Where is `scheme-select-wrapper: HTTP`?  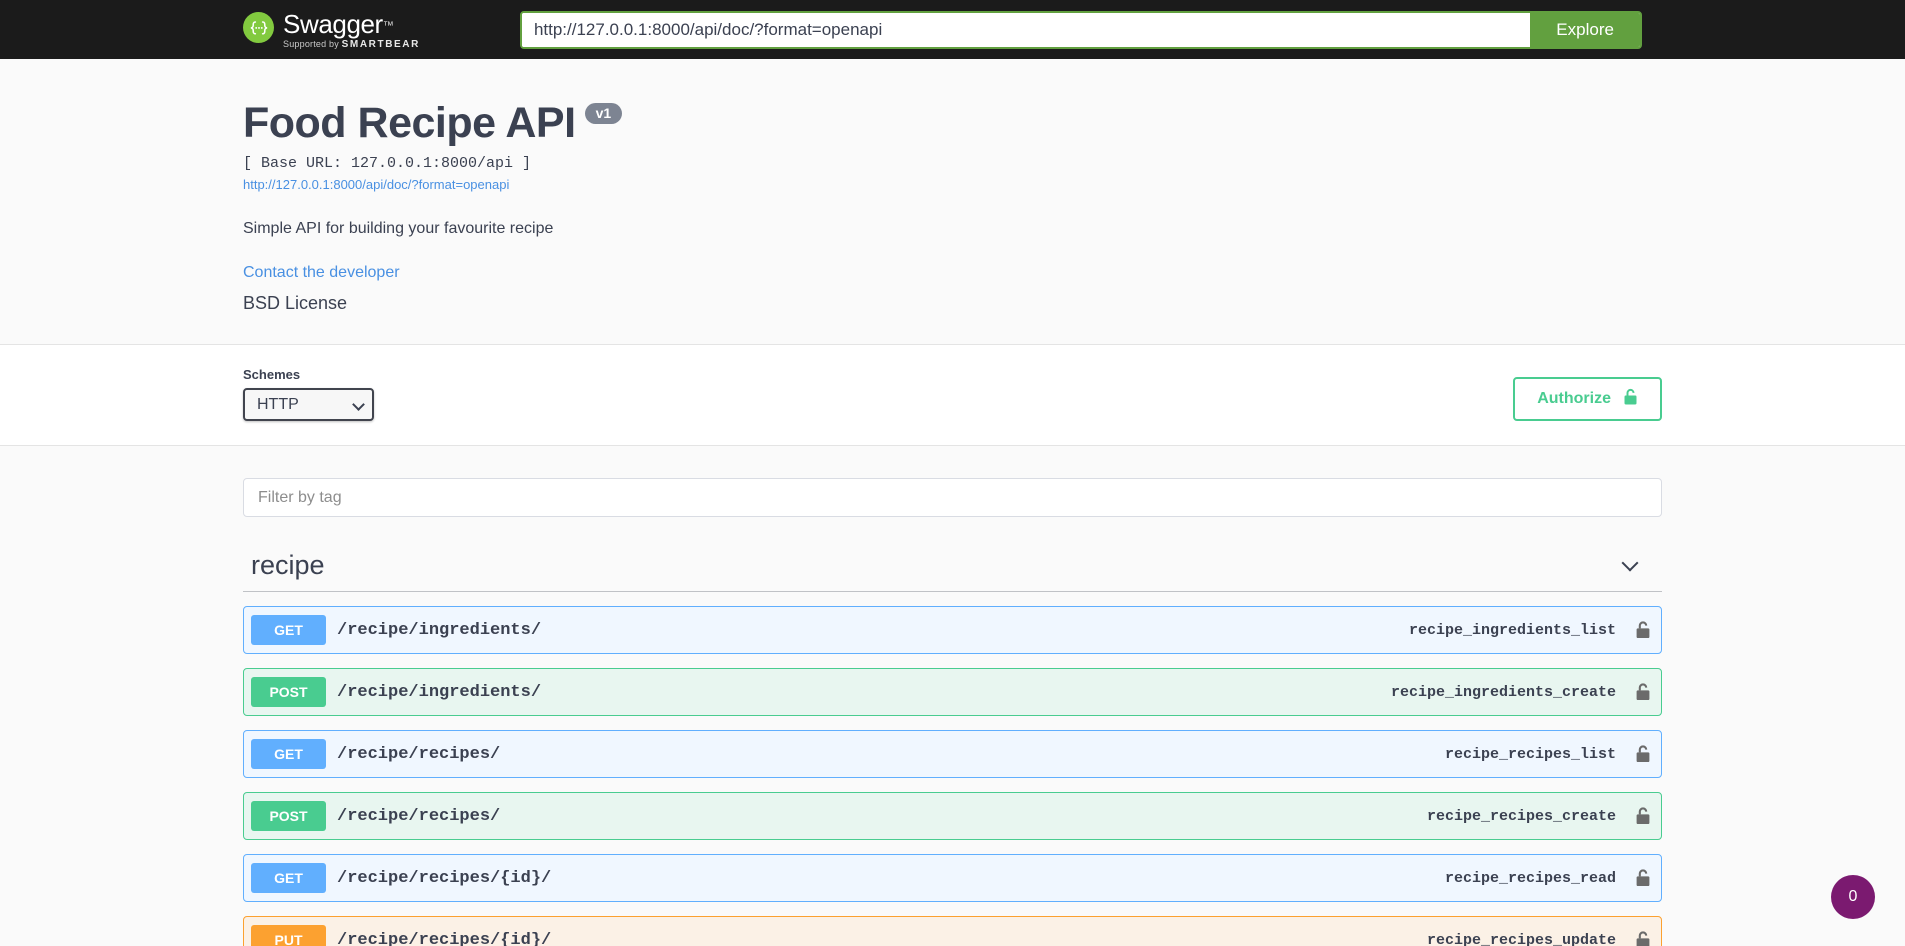
scheme-select-wrapper: HTTP is located at coordinates (308, 405).